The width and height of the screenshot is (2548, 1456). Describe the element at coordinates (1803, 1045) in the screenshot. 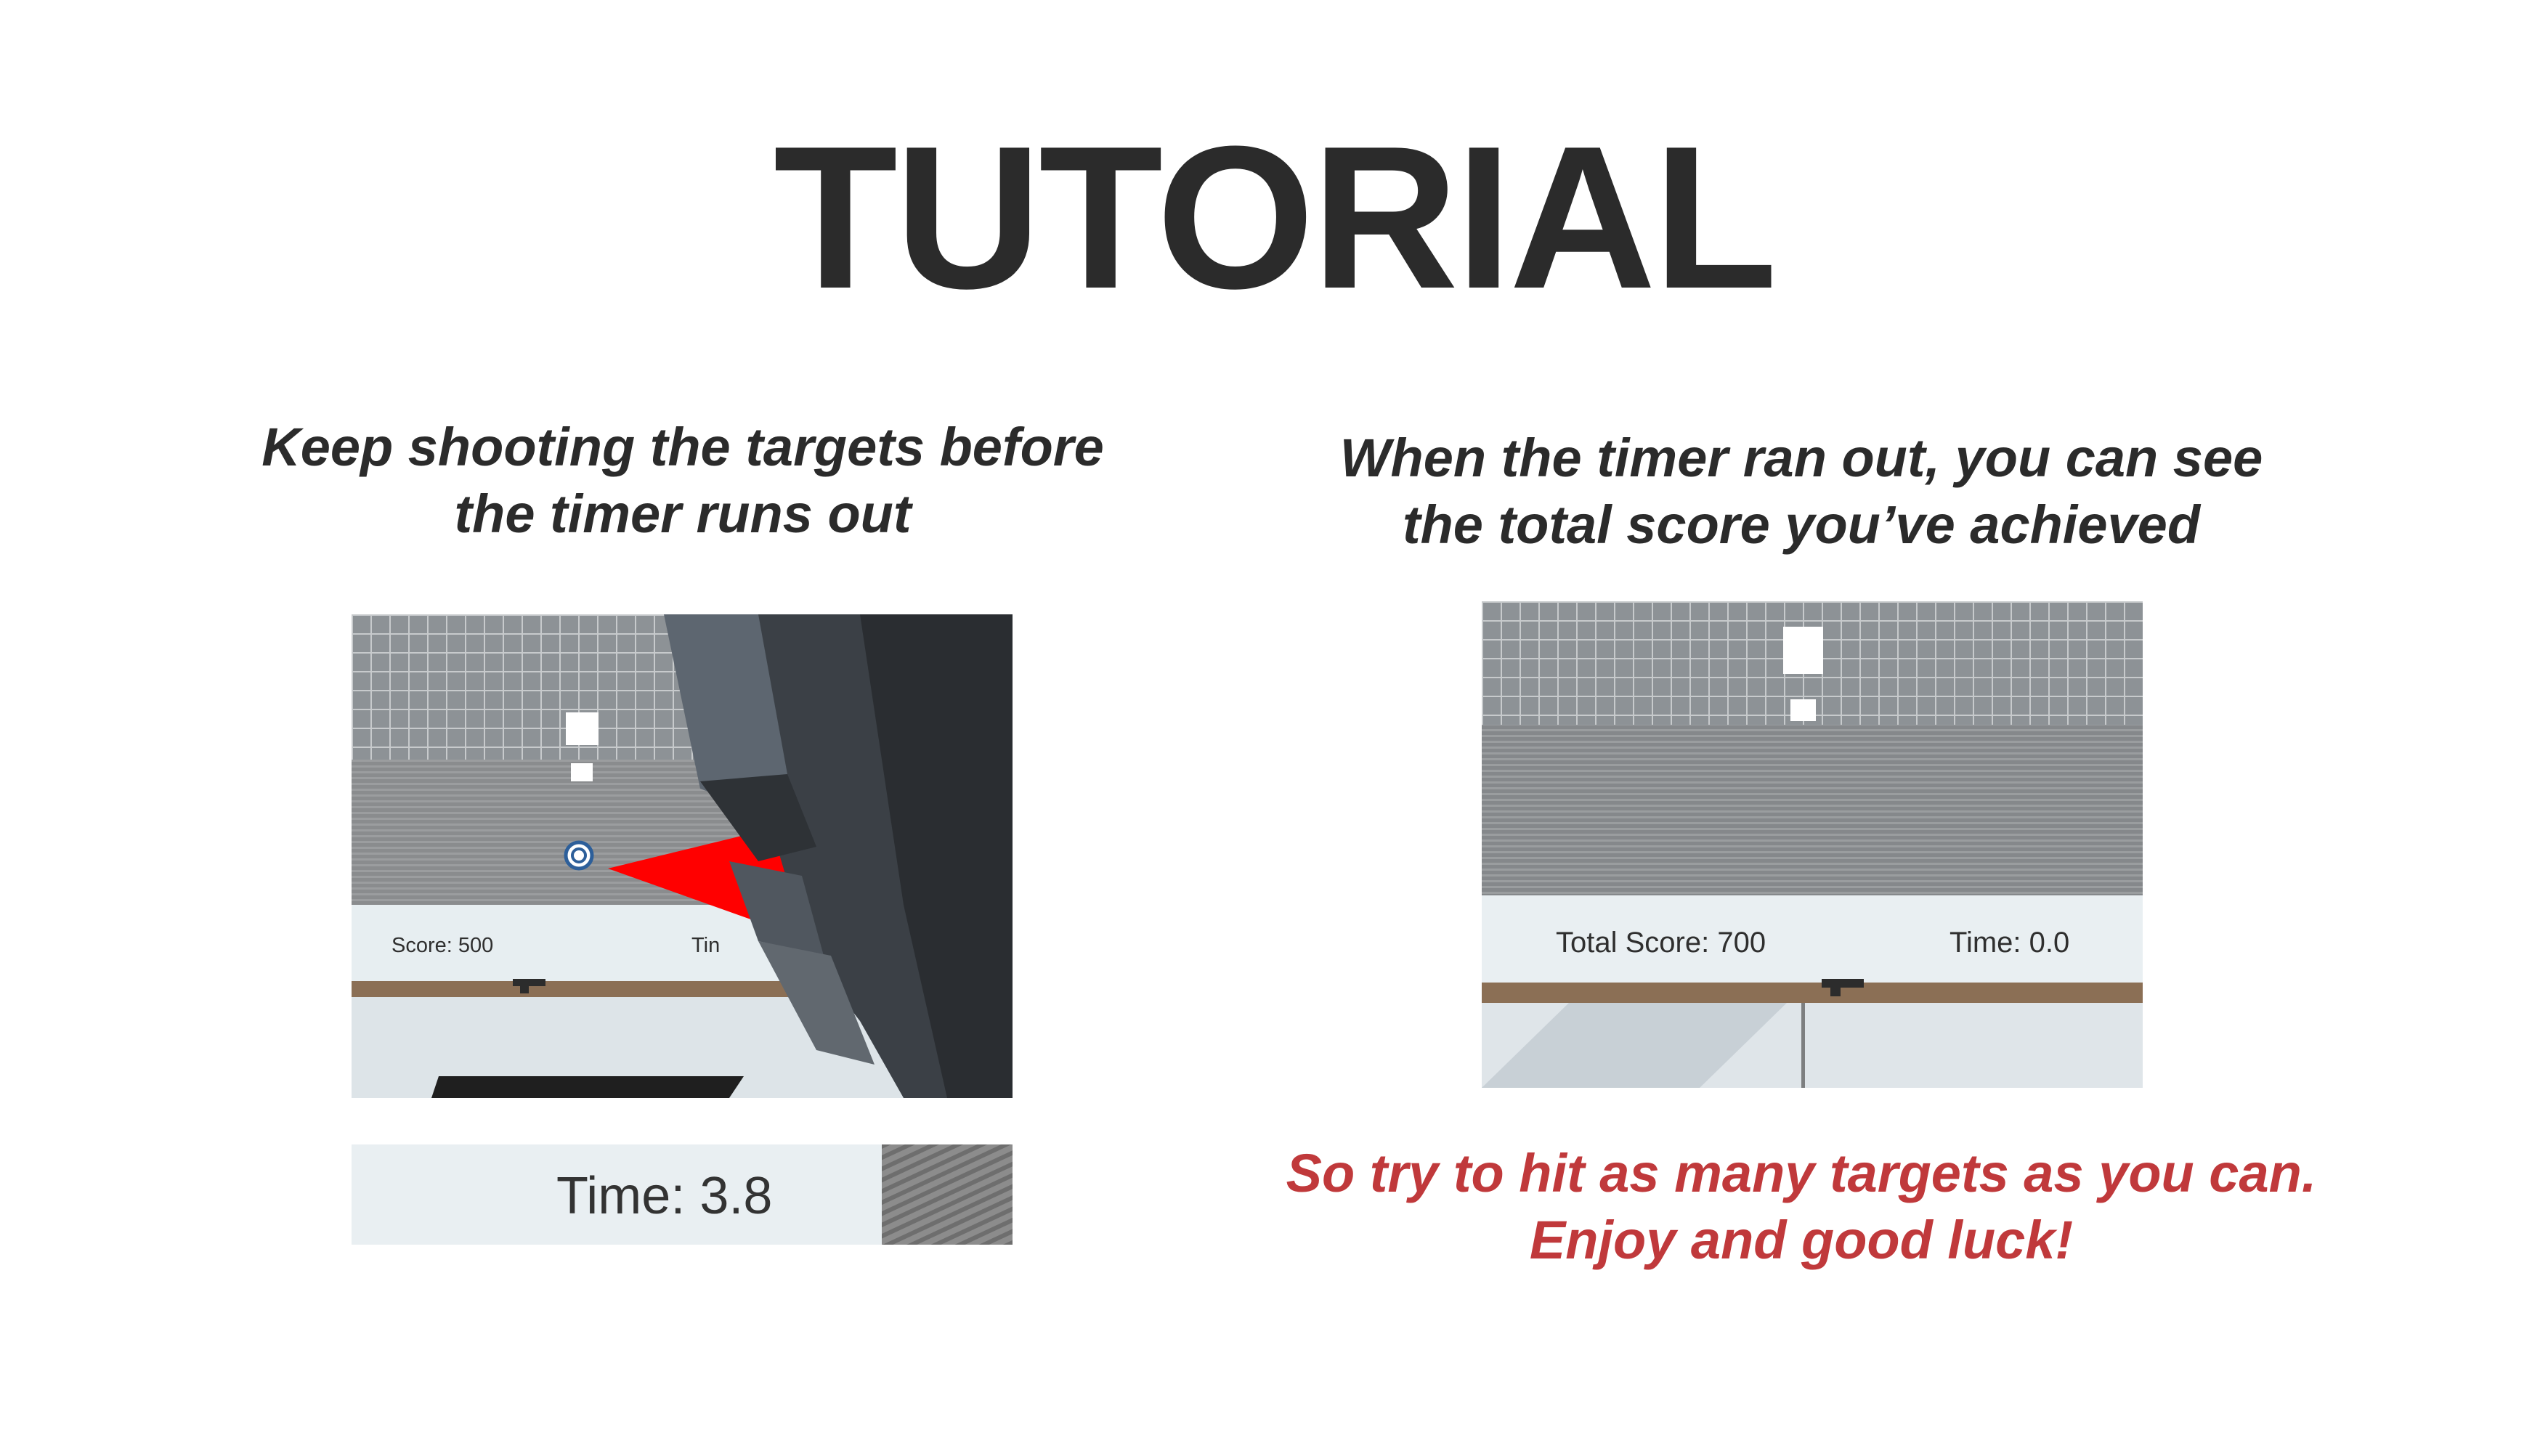

I see `counter-support` at that location.